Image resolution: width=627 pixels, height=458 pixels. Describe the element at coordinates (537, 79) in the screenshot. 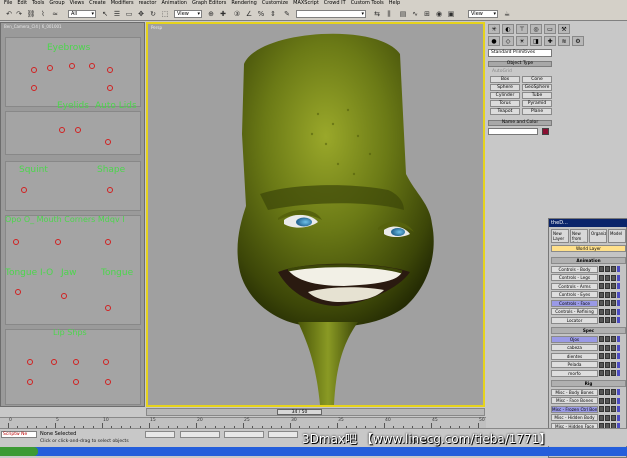

I see `create-cone-button: Cone` at that location.